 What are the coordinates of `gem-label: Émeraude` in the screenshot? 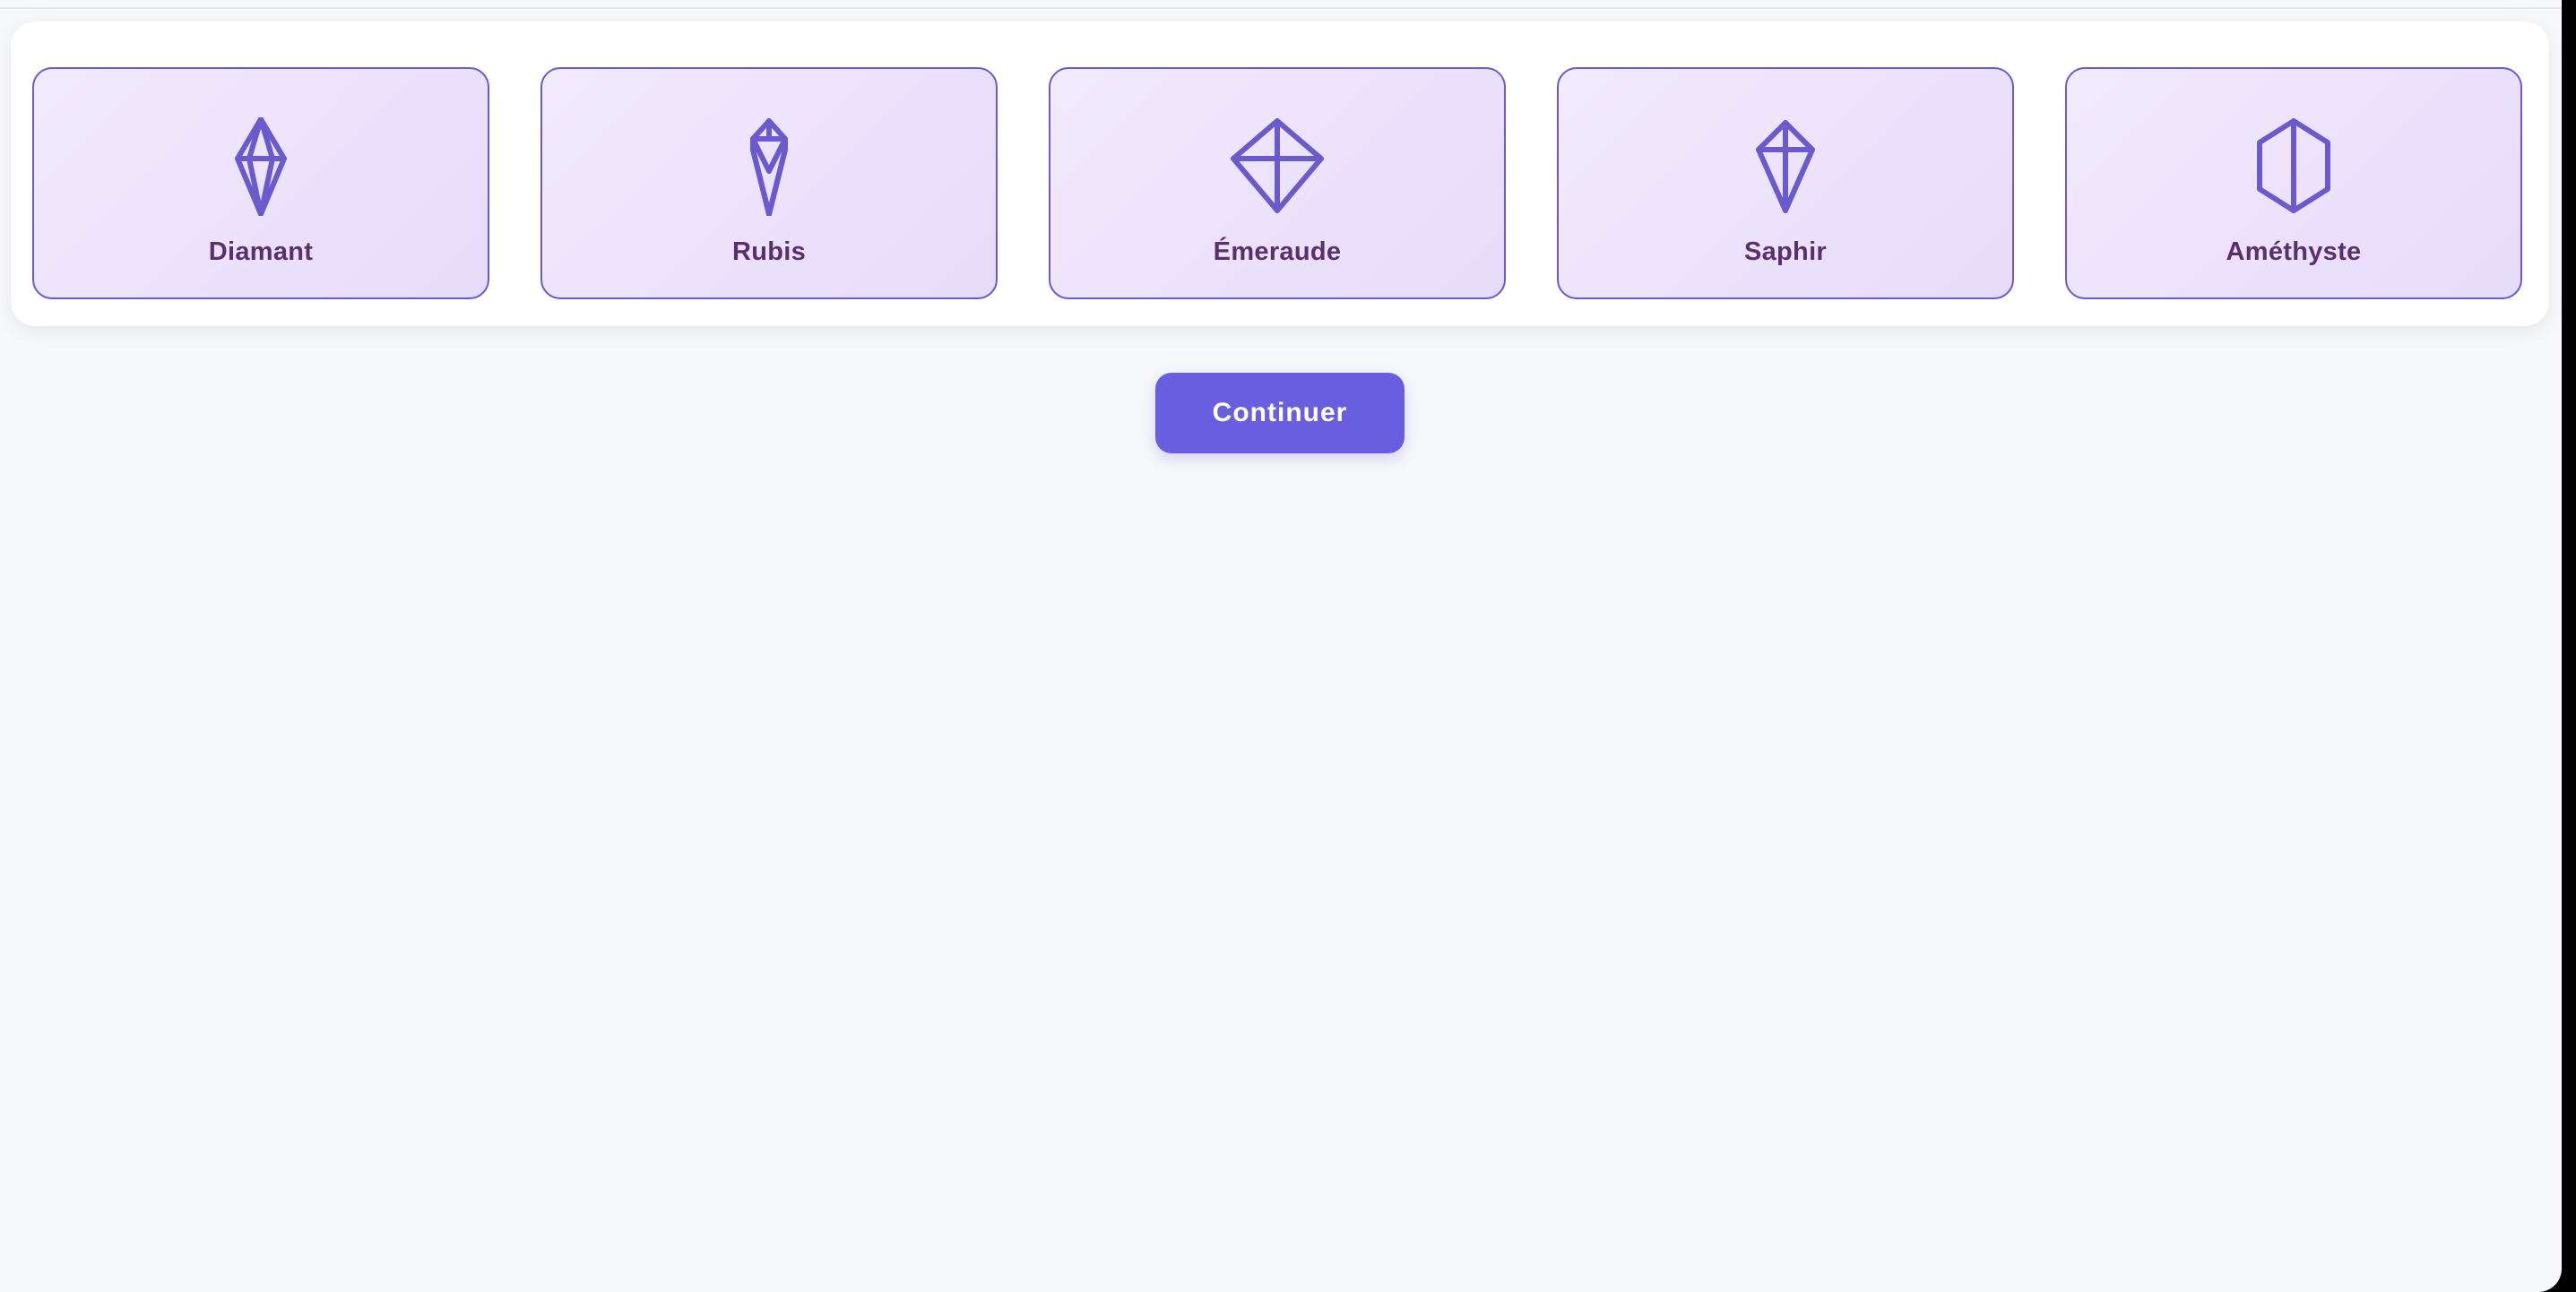 It's located at (1277, 251).